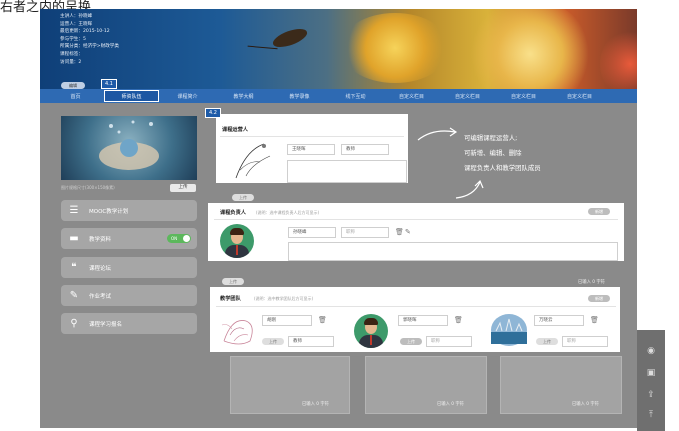 This screenshot has height=431, width=679. Describe the element at coordinates (651, 351) in the screenshot. I see `eye-icon: ◉` at that location.